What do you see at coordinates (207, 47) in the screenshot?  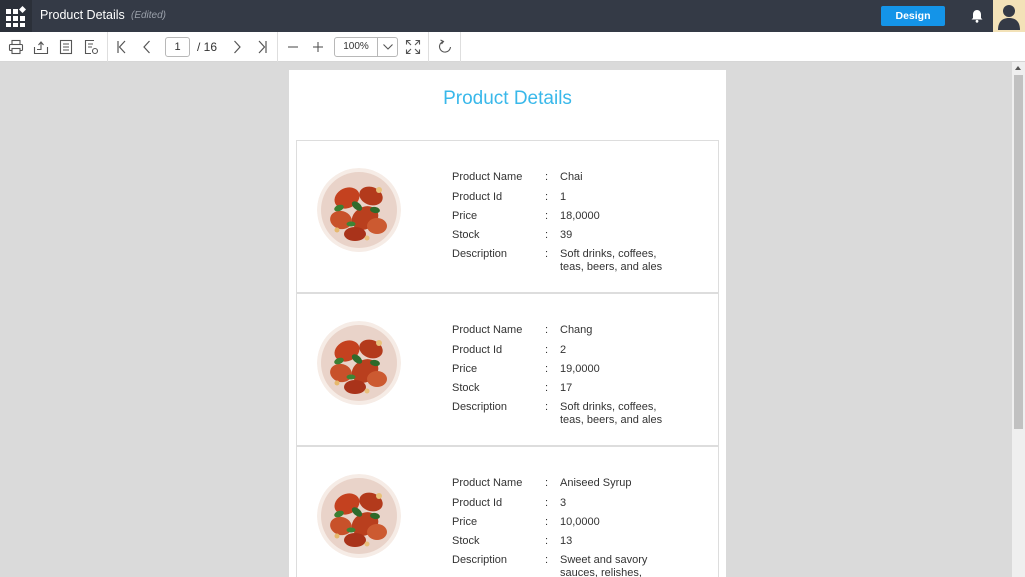 I see `page-count: / 16` at bounding box center [207, 47].